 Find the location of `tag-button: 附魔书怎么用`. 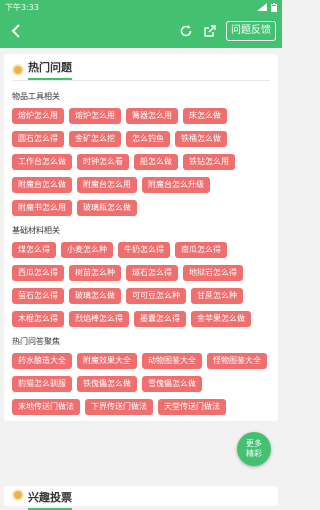

tag-button: 附魔书怎么用 is located at coordinates (42, 208).